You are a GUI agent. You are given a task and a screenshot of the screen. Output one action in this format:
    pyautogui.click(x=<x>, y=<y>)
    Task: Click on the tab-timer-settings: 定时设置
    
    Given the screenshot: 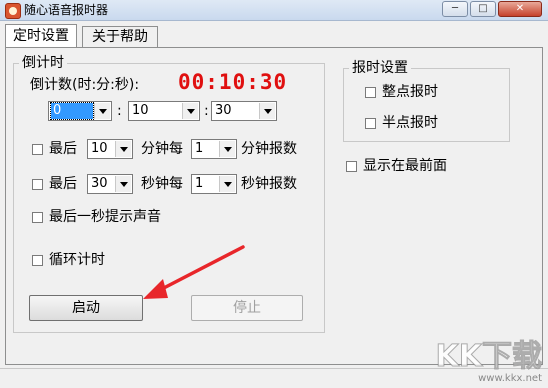 What is the action you would take?
    pyautogui.click(x=41, y=35)
    